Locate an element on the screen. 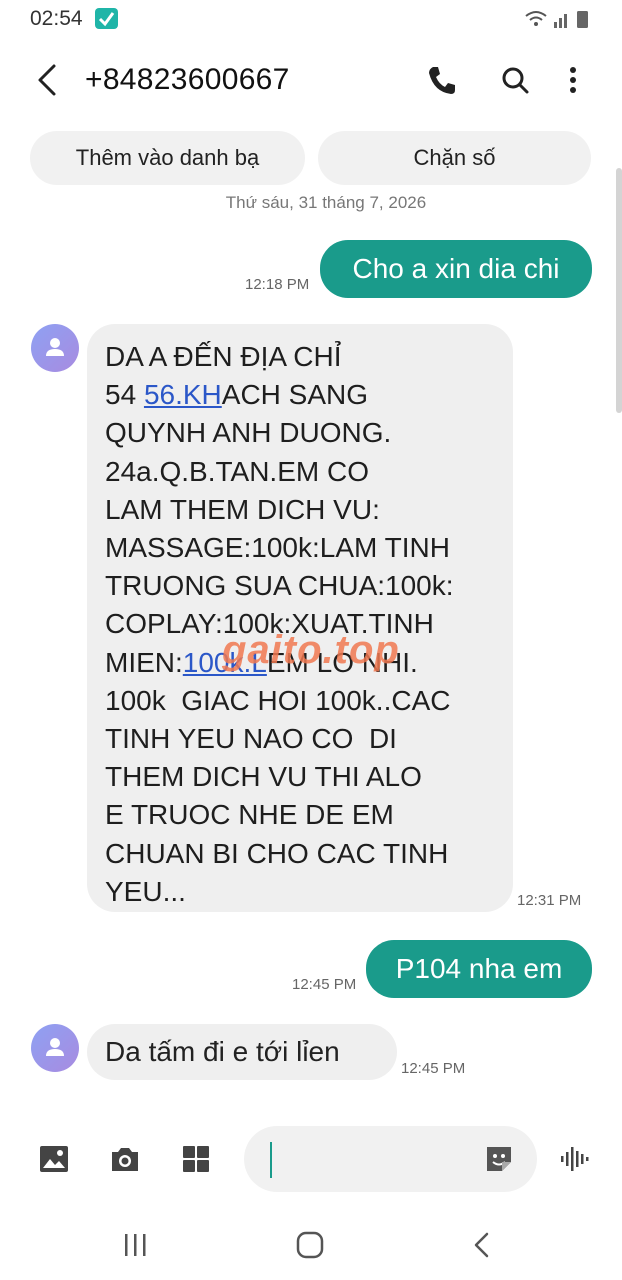 The width and height of the screenshot is (622, 1280). composer-bar is located at coordinates (311, 1160).